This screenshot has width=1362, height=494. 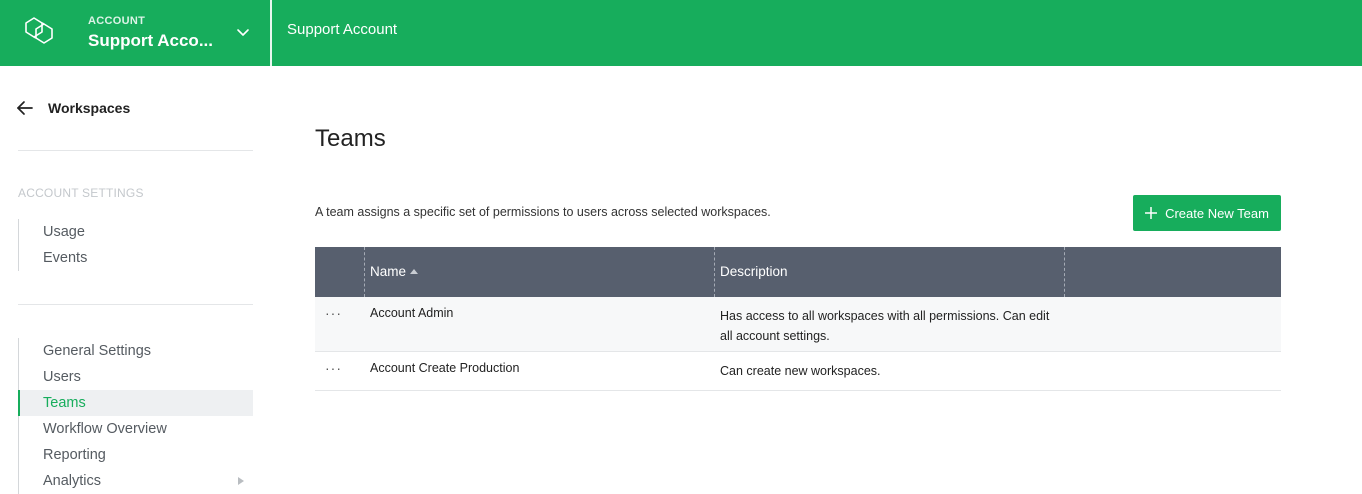 I want to click on sidebar-group-usage: Usage Events, so click(x=135, y=245).